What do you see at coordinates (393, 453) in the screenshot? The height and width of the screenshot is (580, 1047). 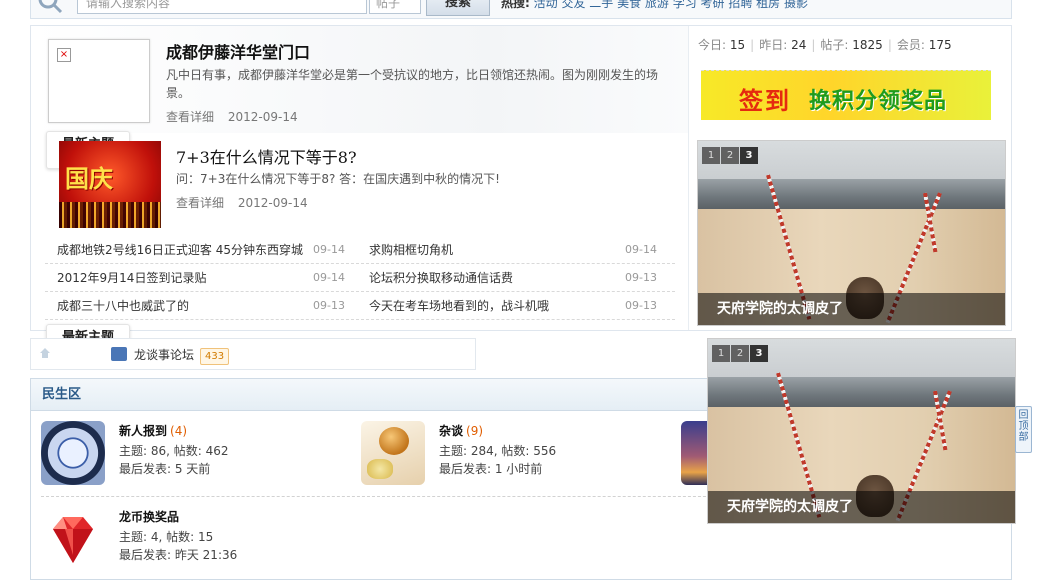 I see `teapot-icon` at bounding box center [393, 453].